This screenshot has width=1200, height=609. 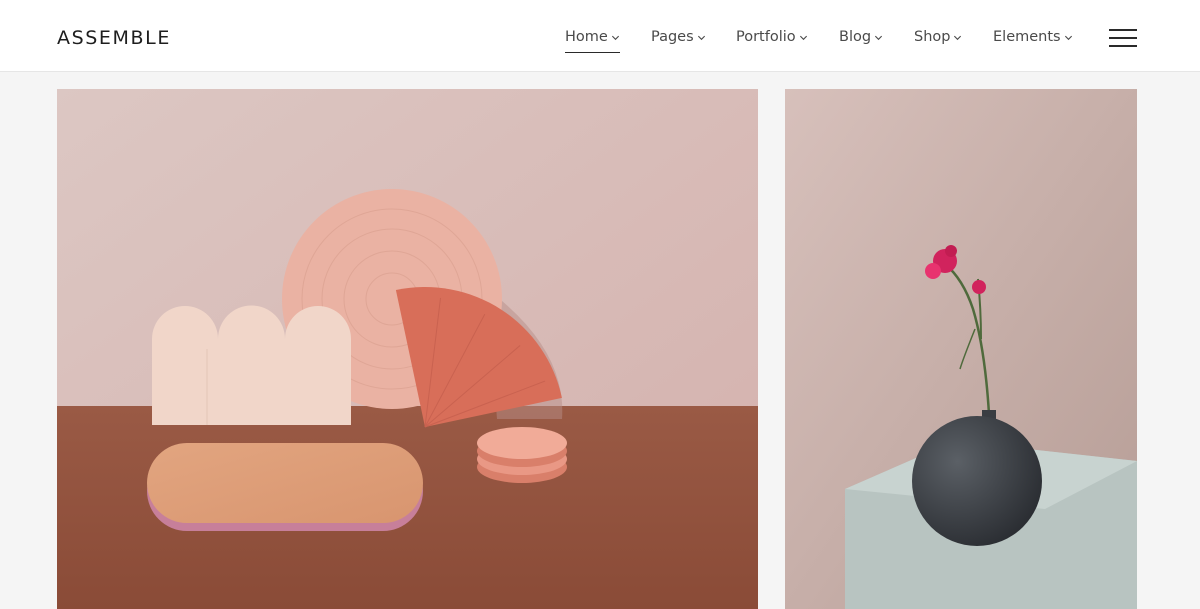 I want to click on nav-item-label: Home, so click(x=586, y=37).